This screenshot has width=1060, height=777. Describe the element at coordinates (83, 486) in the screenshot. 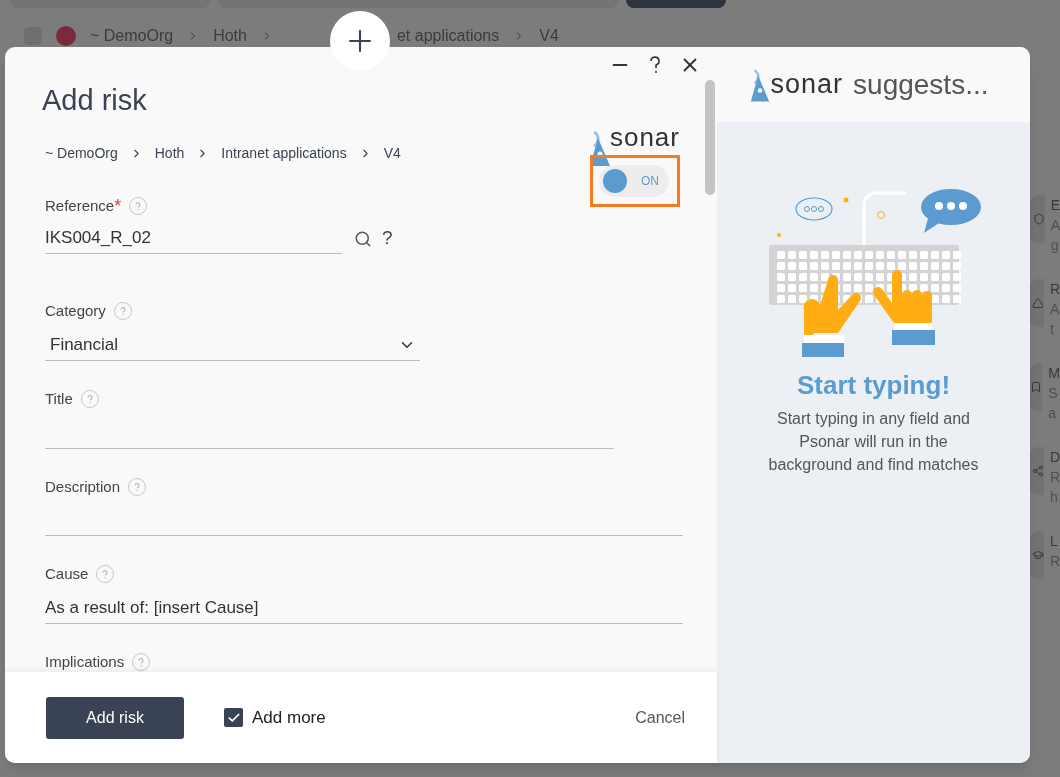

I see `field-label: Description` at that location.